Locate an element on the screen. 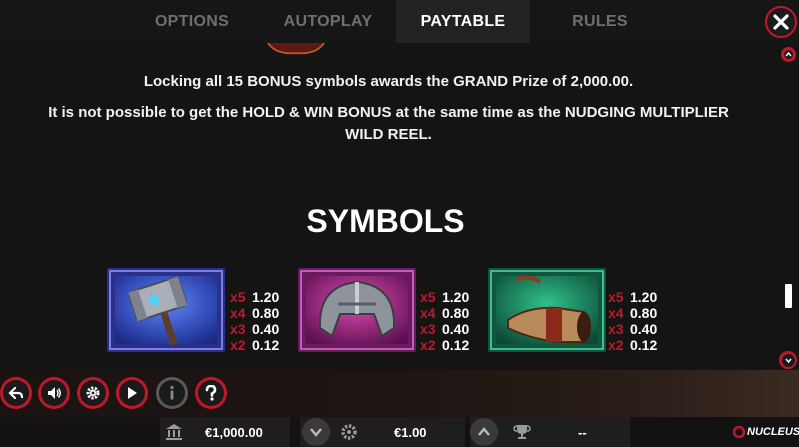 This screenshot has width=799, height=447. sound-icon is located at coordinates (54, 393).